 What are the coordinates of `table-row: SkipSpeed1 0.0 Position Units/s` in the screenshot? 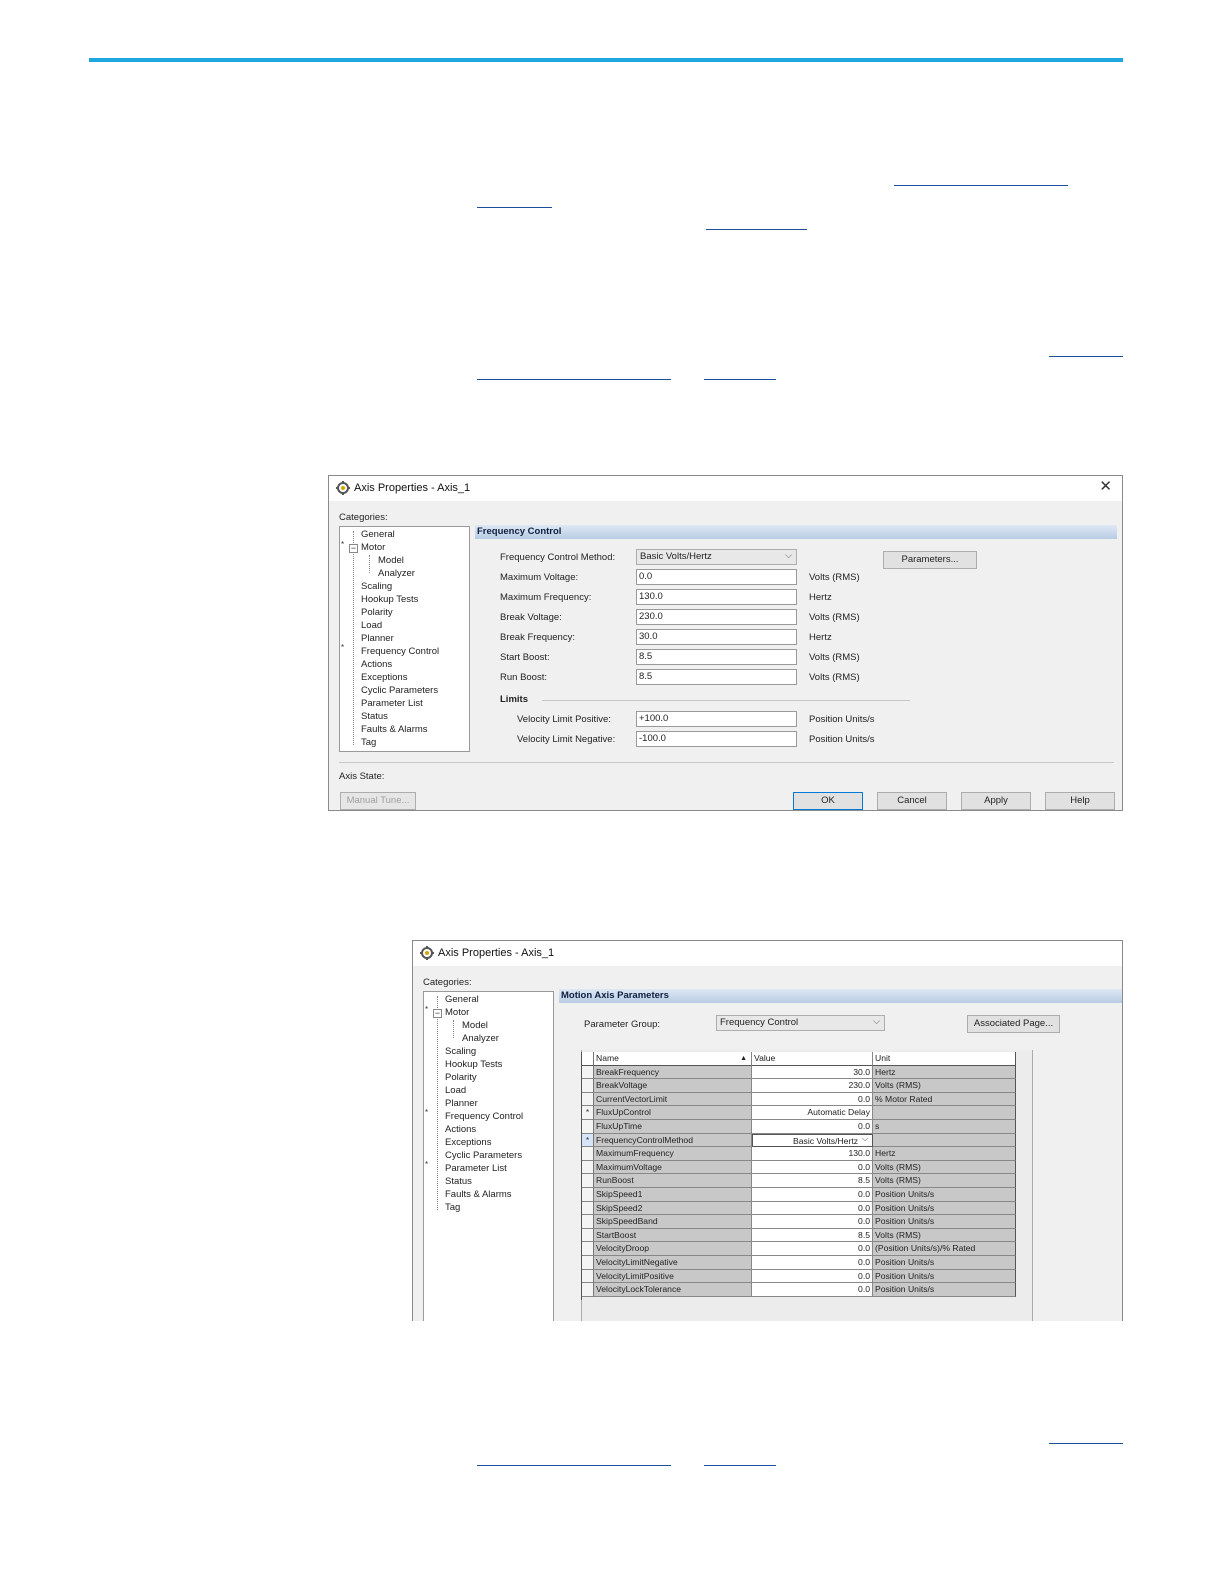 It's located at (799, 1195).